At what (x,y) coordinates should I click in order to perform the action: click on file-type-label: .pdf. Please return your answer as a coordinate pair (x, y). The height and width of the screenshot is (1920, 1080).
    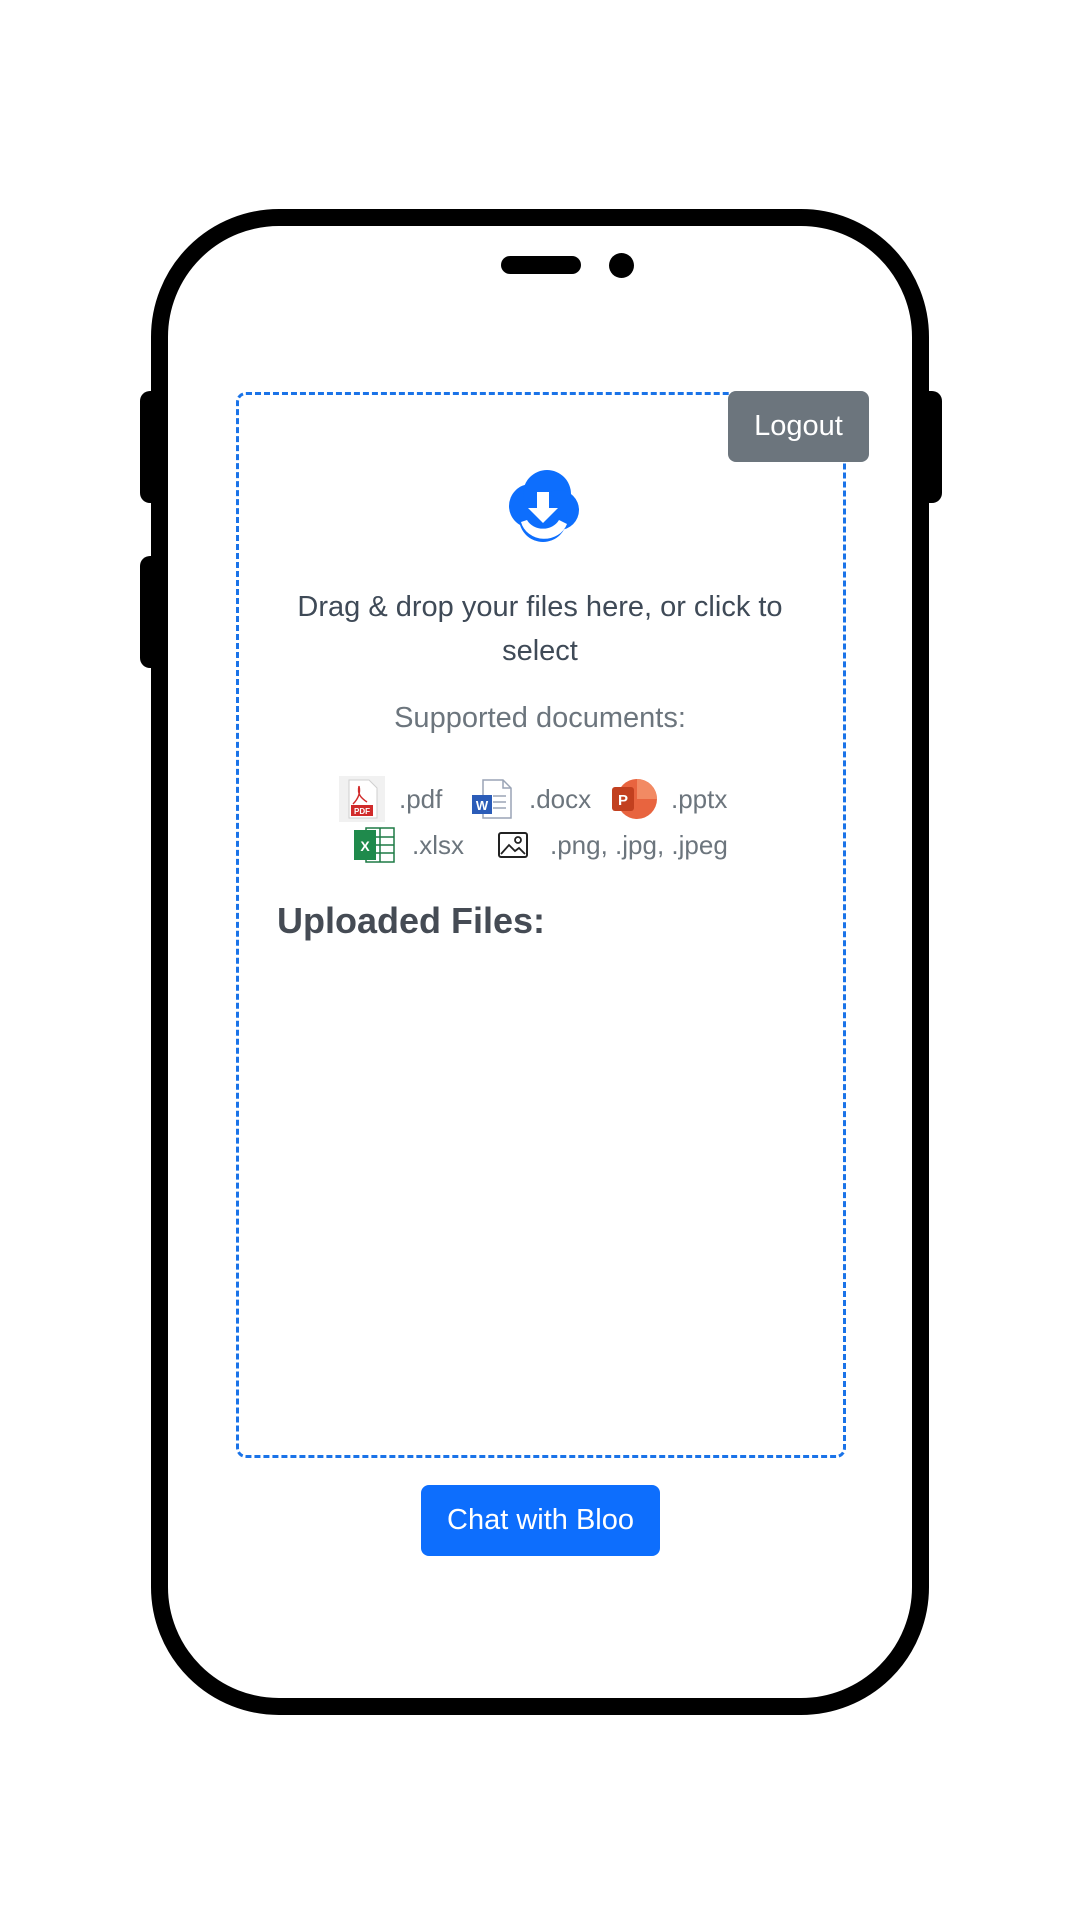
    Looking at the image, I should click on (421, 798).